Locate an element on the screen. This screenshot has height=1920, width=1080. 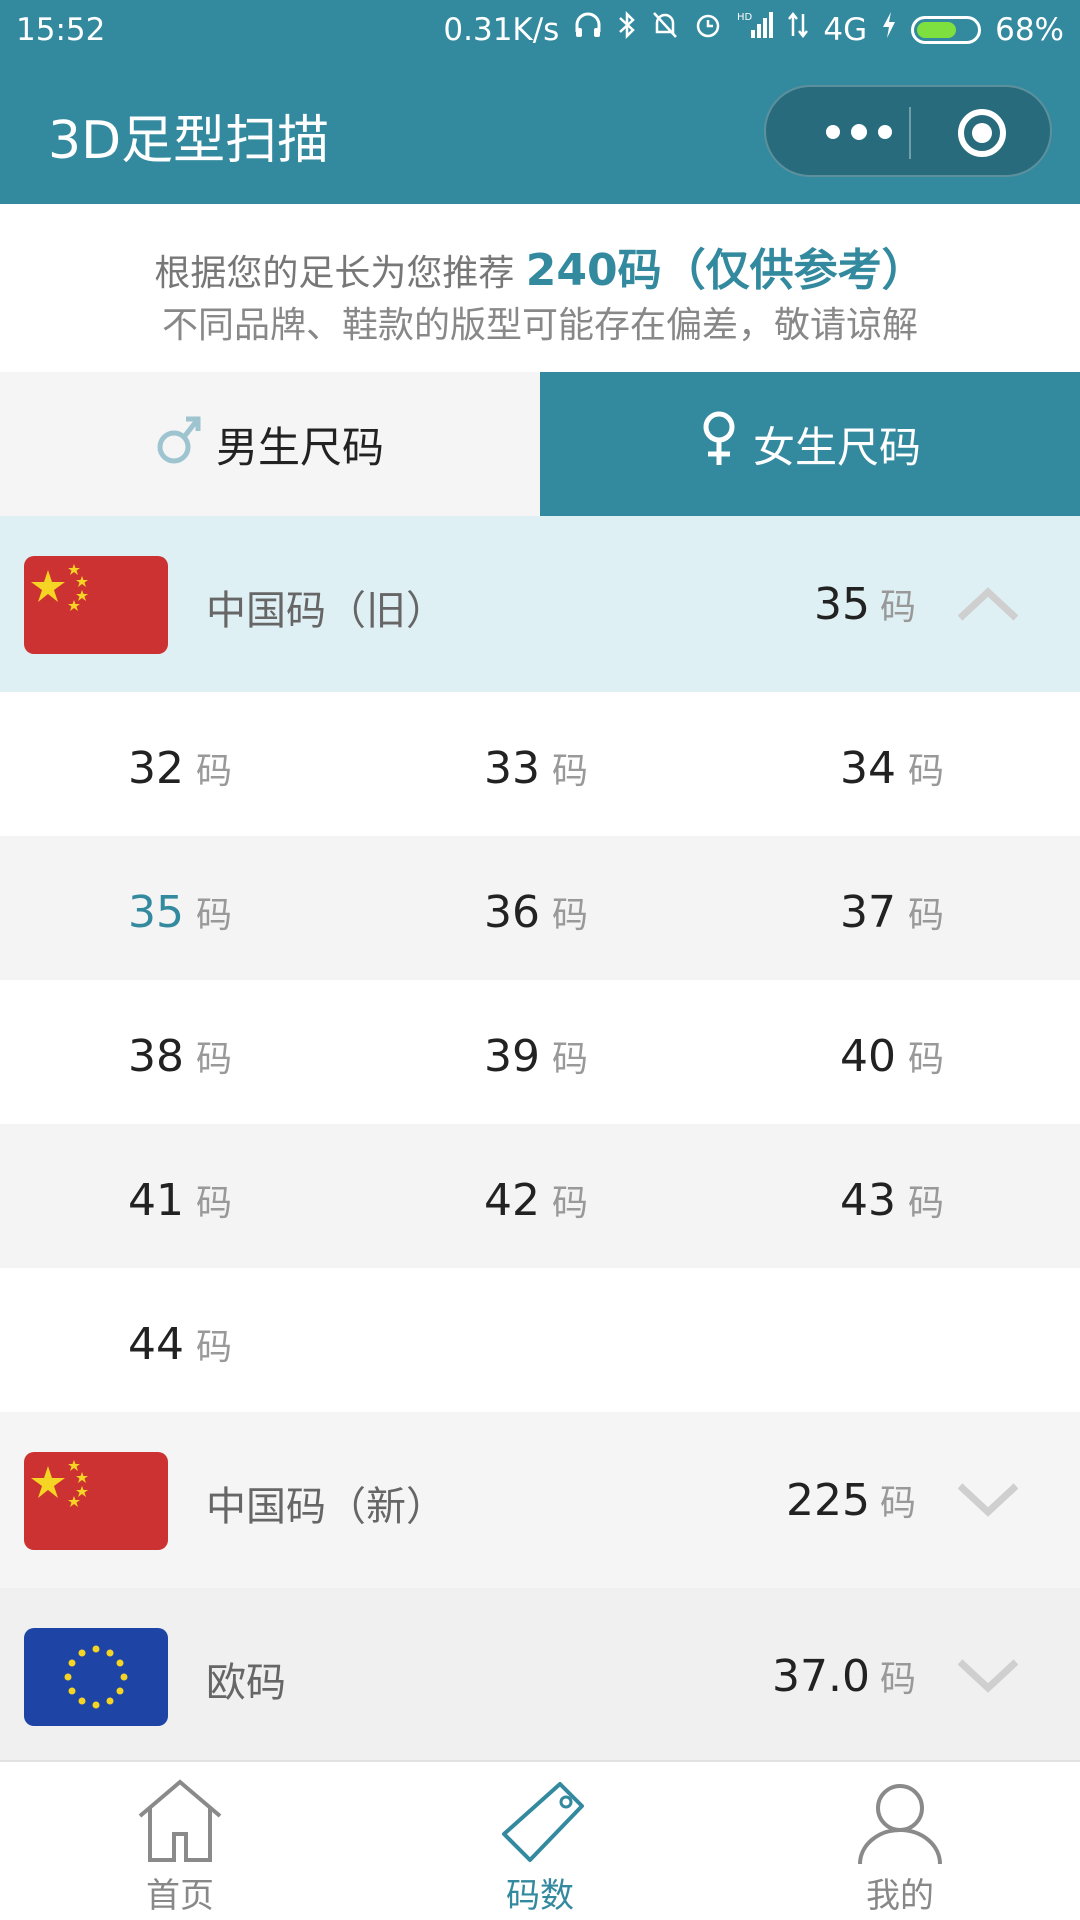
size-option-value: 43 is located at coordinates (868, 1200).